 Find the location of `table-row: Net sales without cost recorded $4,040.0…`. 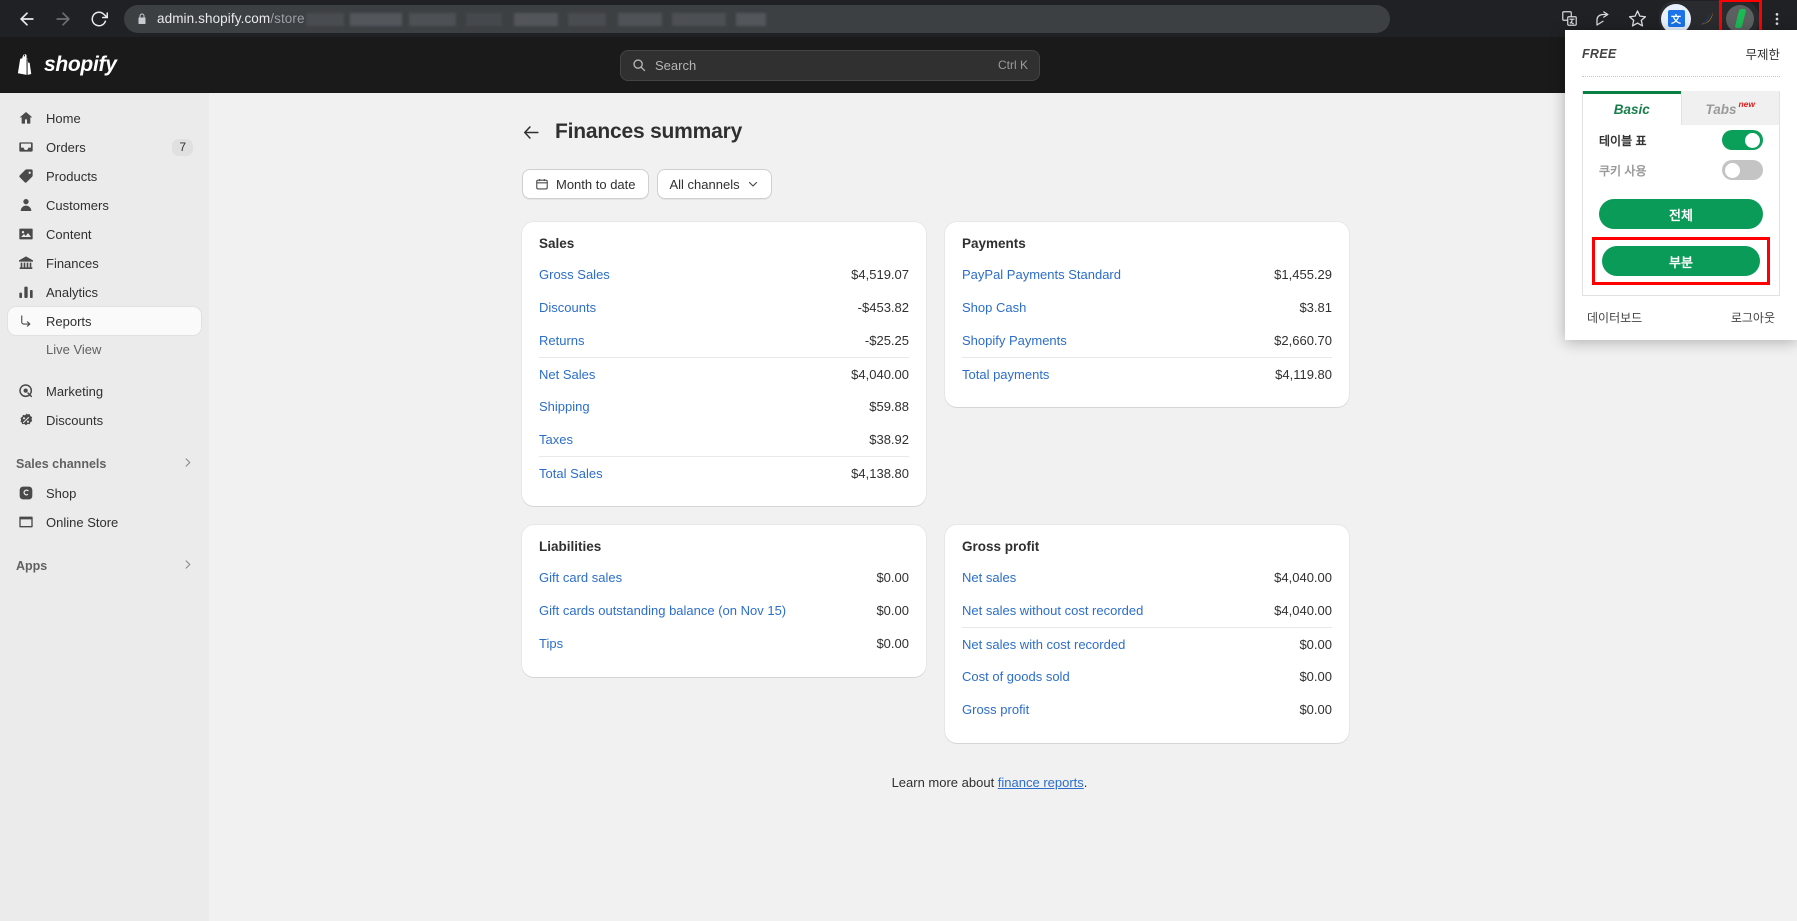

table-row: Net sales without cost recorded $4,040.0… is located at coordinates (1147, 610).